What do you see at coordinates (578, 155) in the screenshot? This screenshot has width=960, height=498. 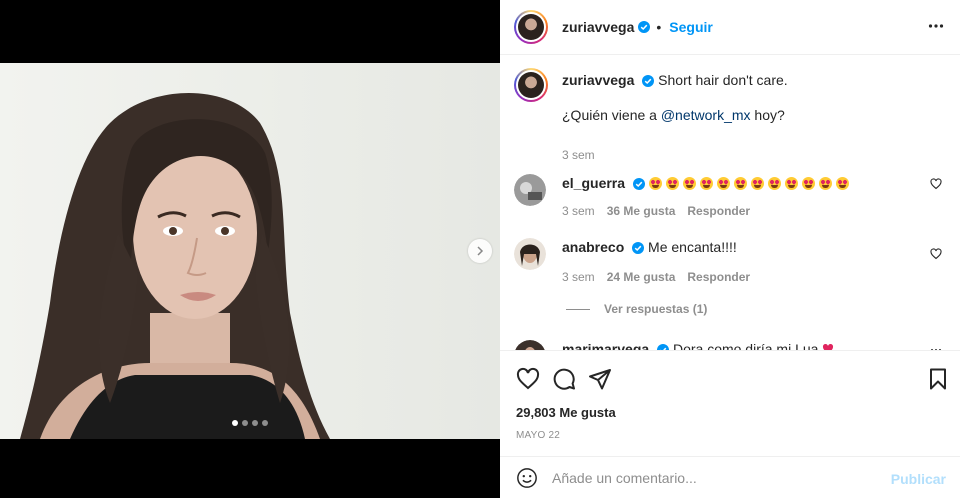 I see `caption-time: 3 sem` at bounding box center [578, 155].